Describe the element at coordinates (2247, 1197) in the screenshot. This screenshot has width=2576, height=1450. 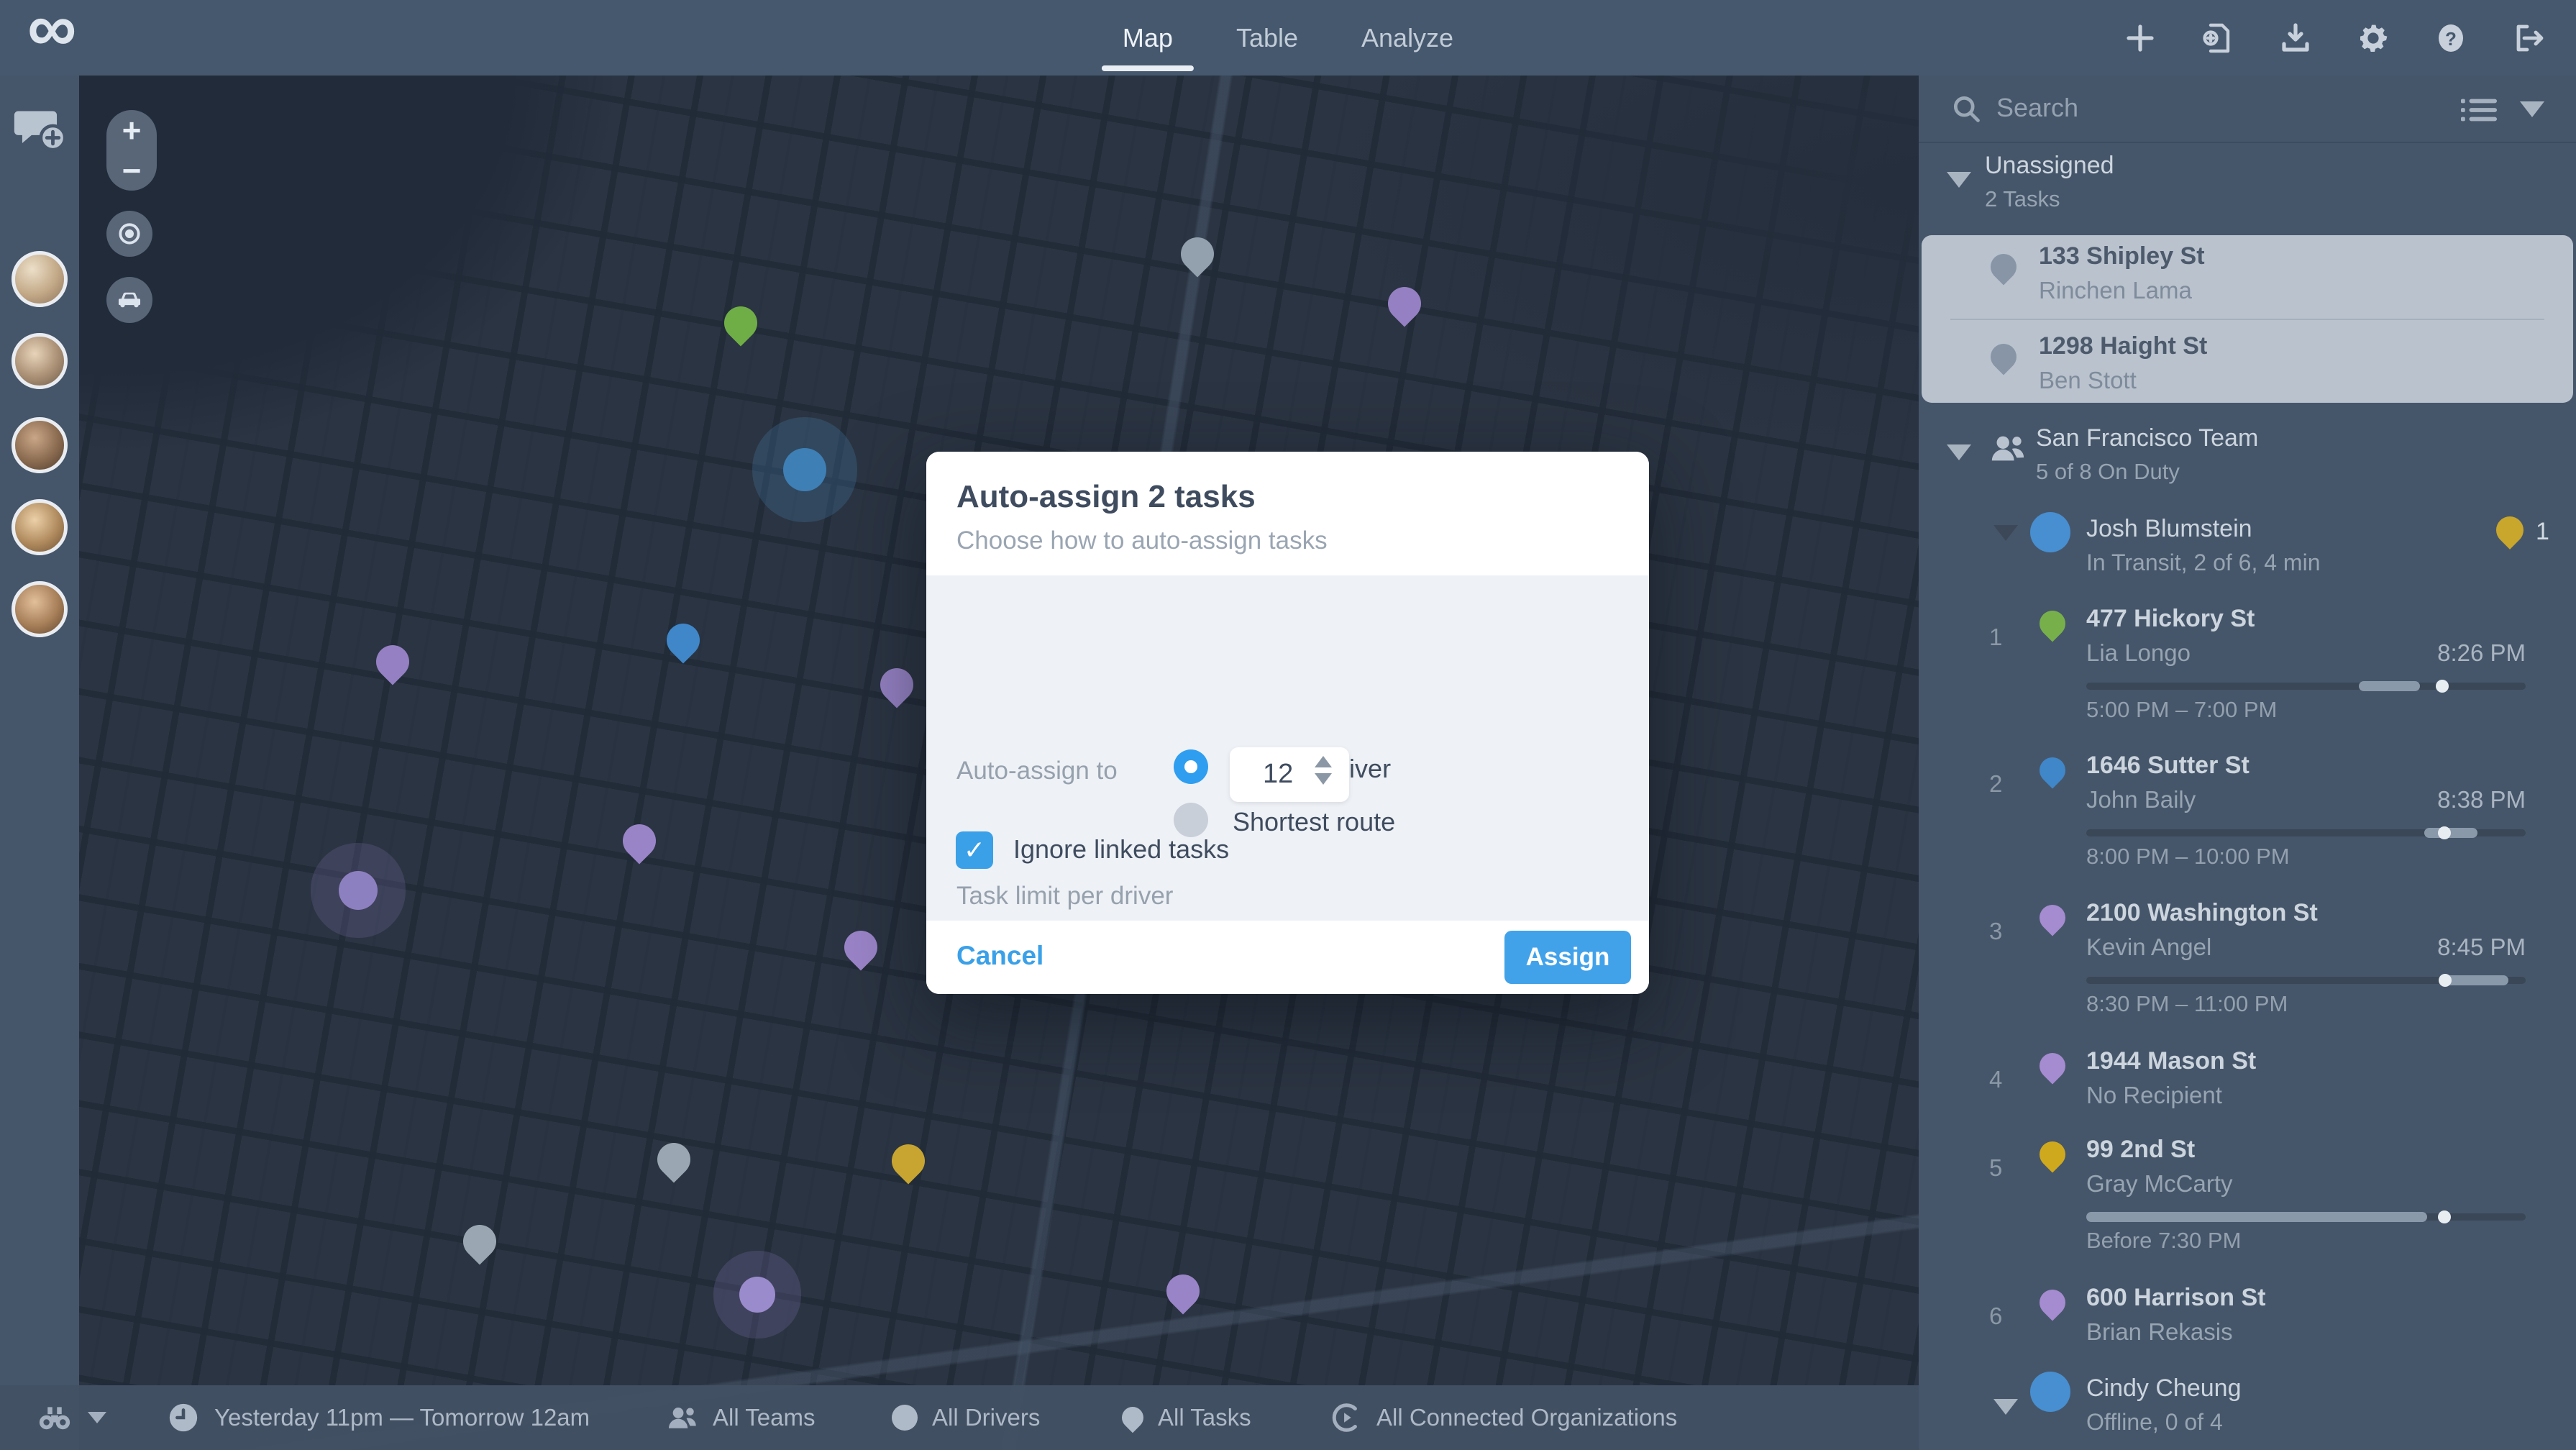
I see `task-row: 5 99 2nd St Gray McCarty Before 7:30 PM` at that location.